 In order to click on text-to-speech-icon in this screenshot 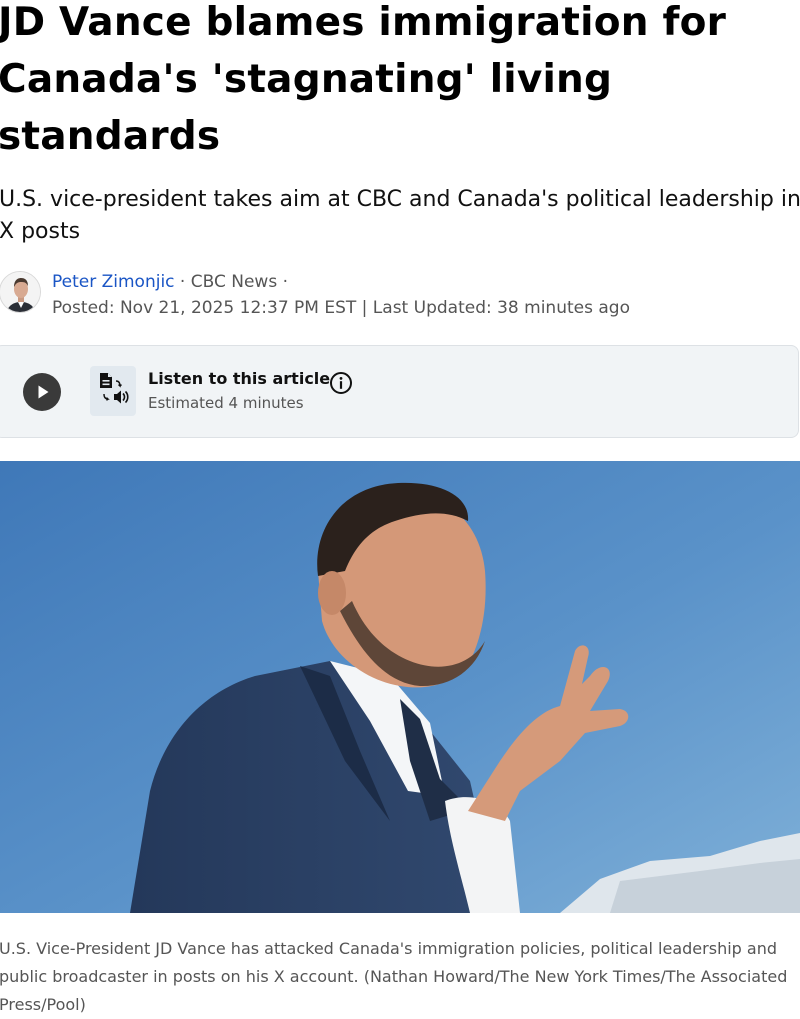, I will do `click(113, 391)`.